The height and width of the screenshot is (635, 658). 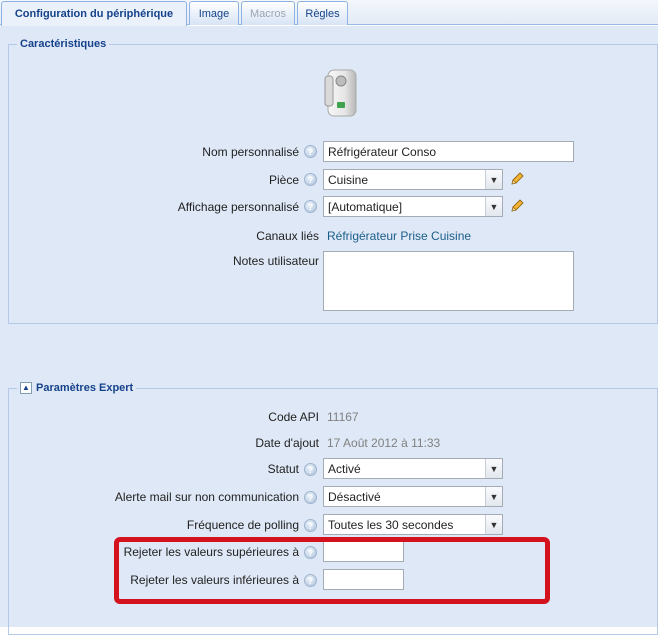 I want to click on polling-select-value: Toutes les 30 secondes, so click(x=391, y=524).